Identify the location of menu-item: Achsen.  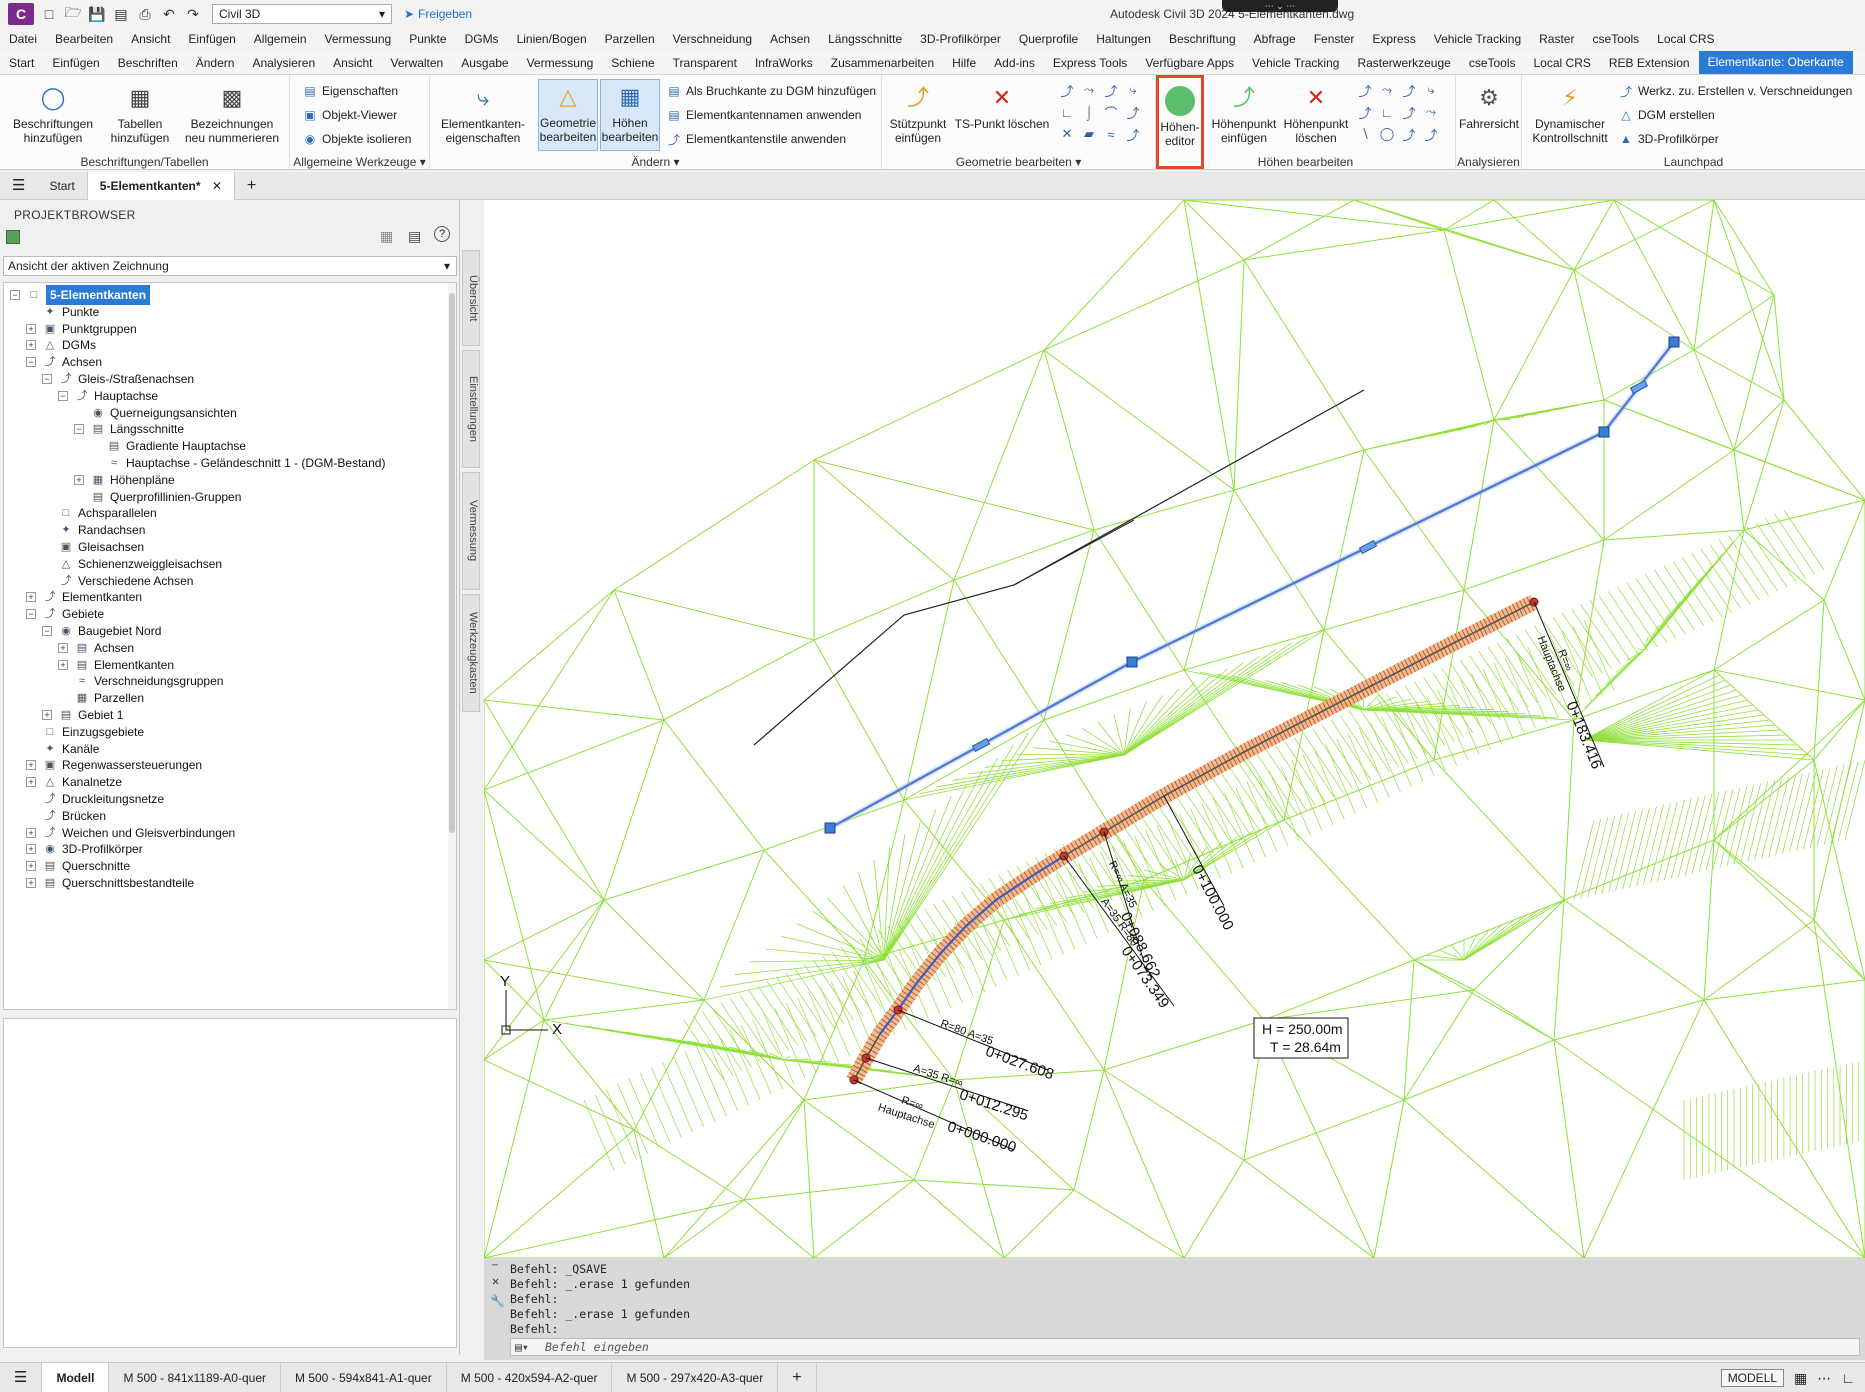
(790, 39).